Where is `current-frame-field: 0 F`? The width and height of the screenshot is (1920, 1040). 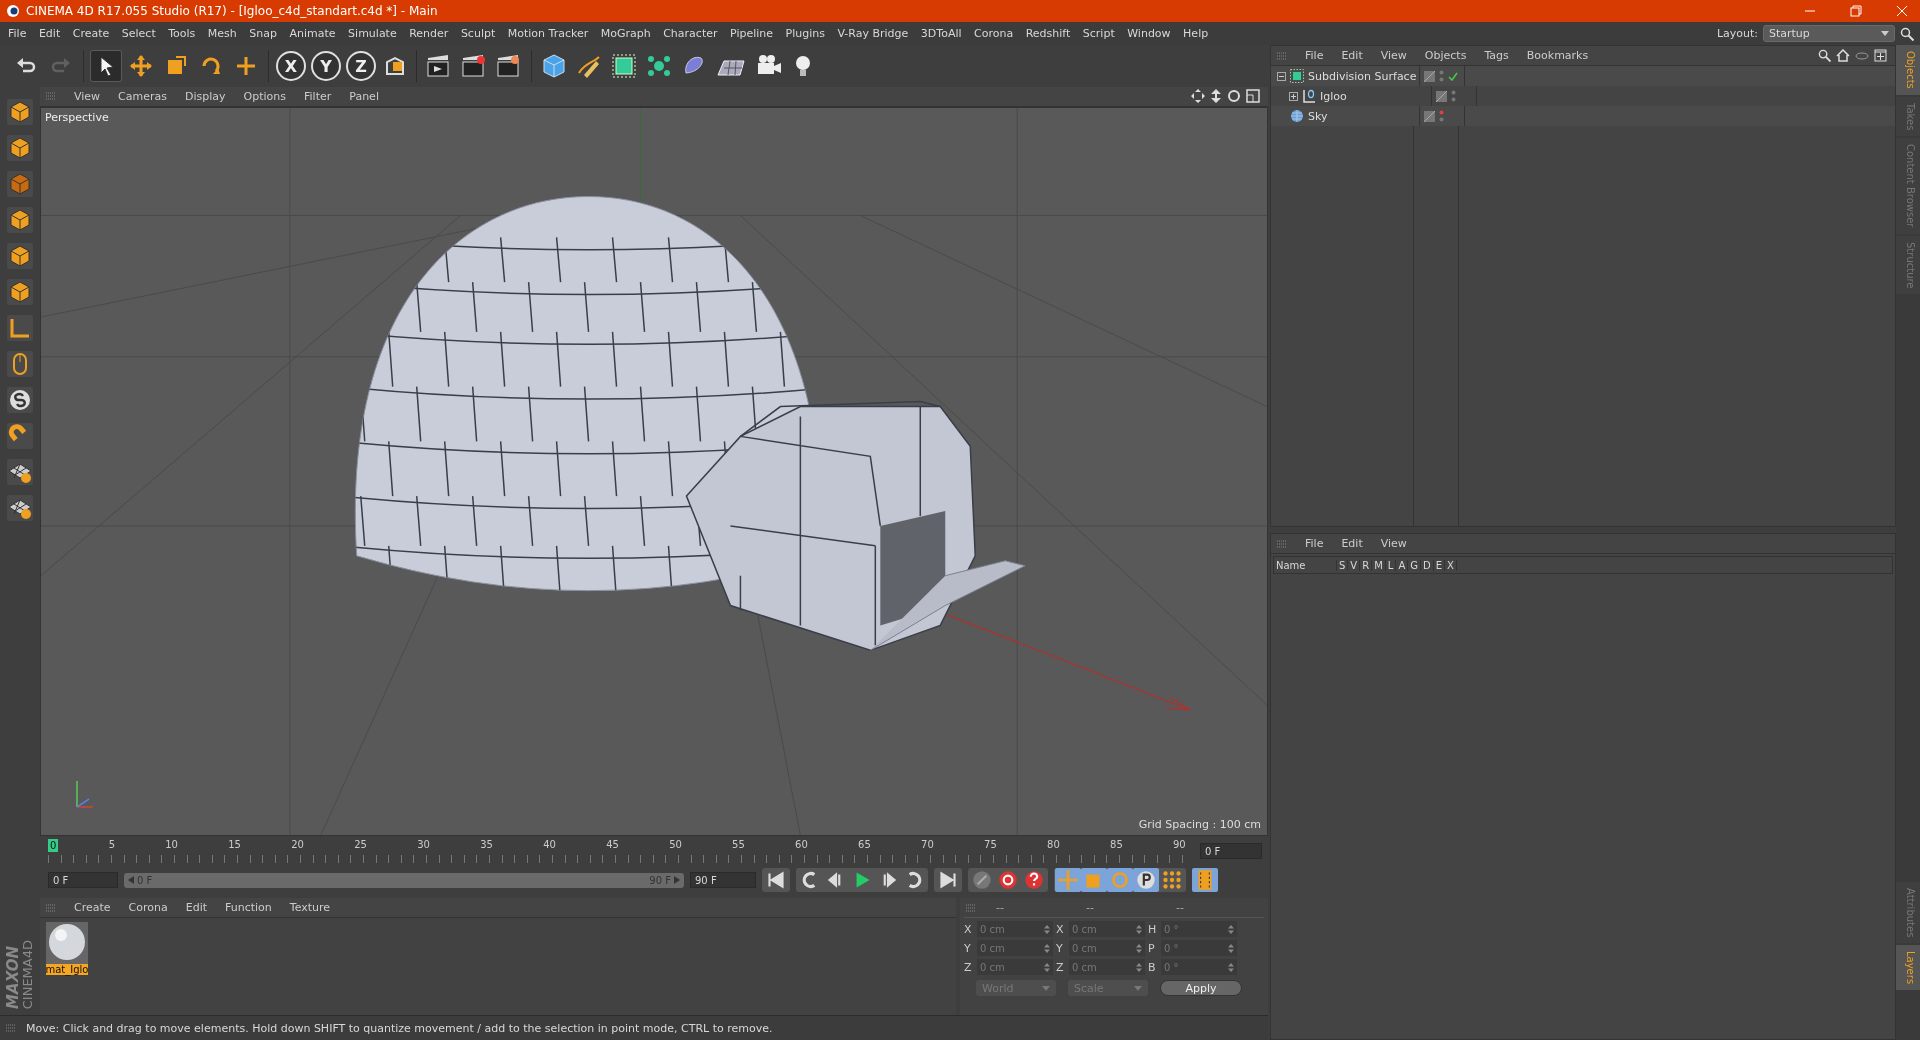
current-frame-field: 0 F is located at coordinates (1231, 851).